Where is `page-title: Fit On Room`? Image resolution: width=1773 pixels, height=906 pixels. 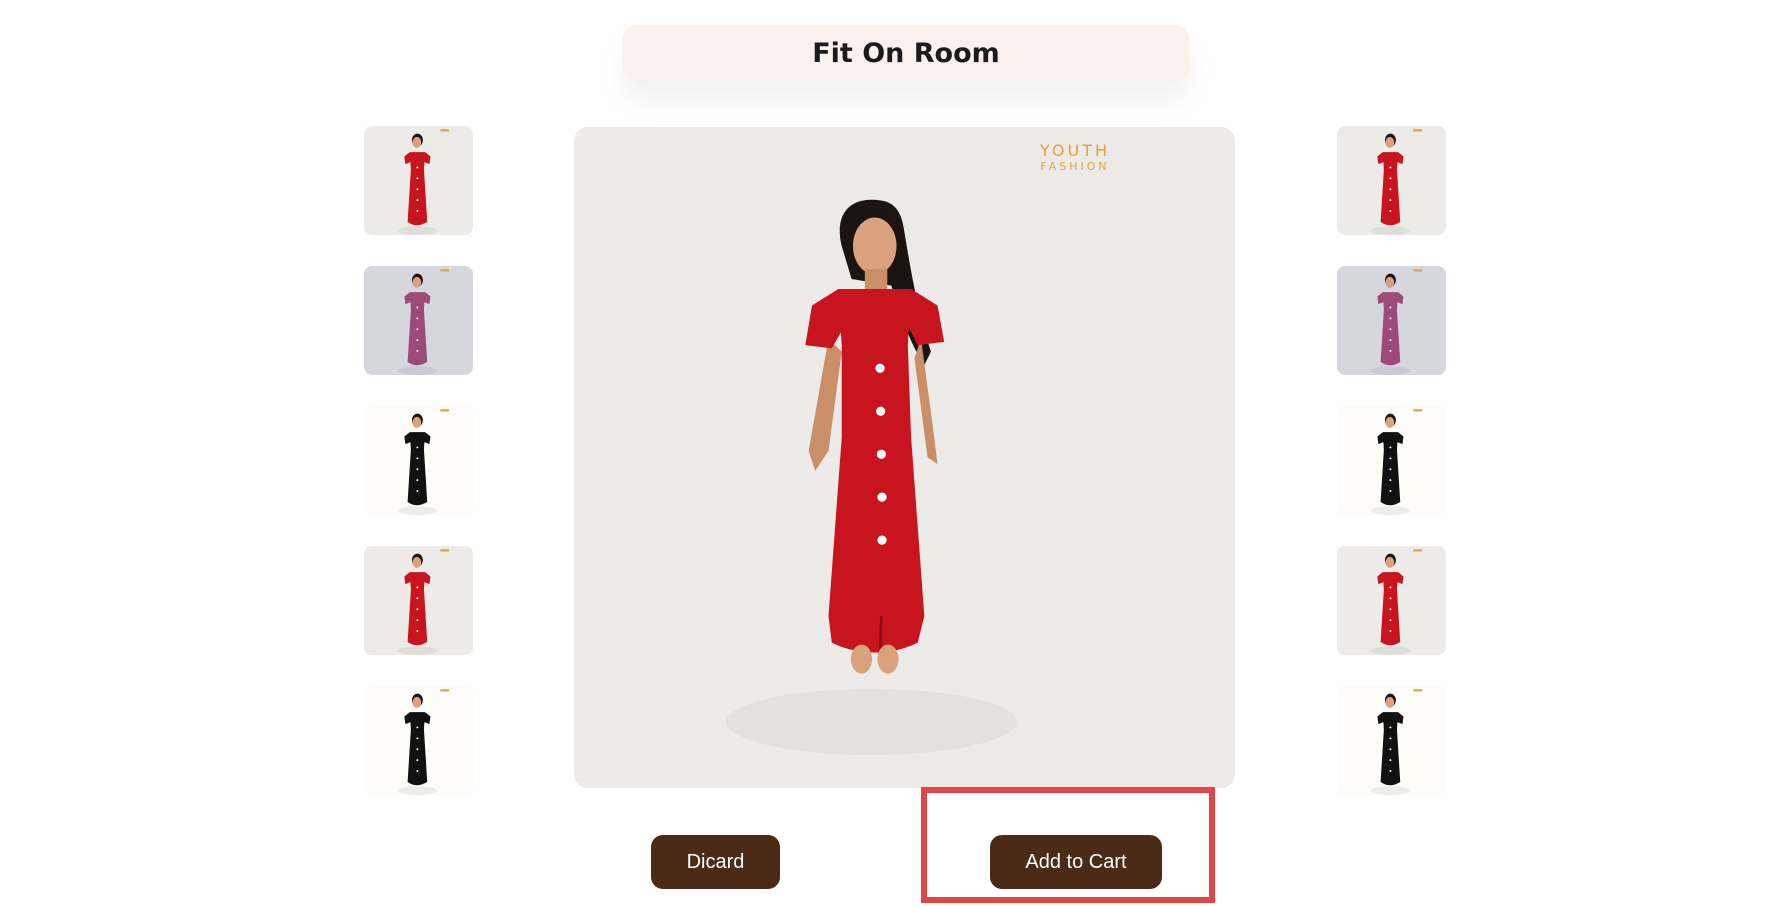
page-title: Fit On Room is located at coordinates (906, 53).